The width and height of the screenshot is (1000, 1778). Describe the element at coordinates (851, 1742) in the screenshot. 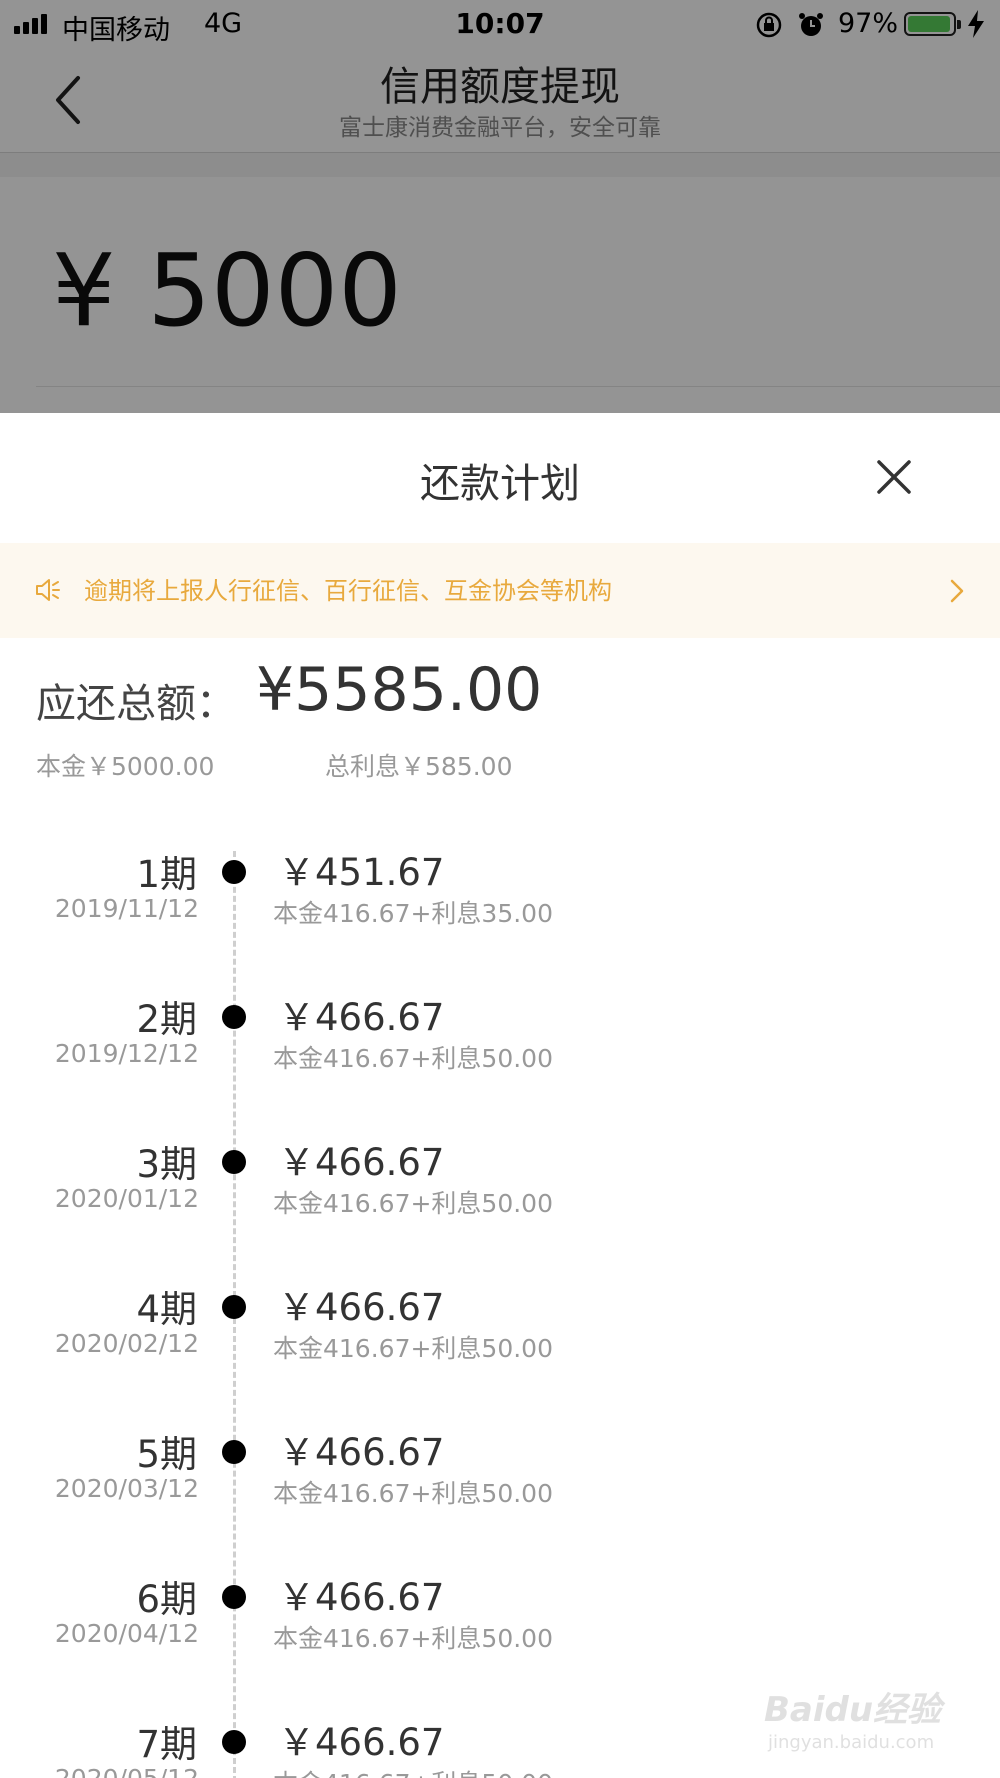

I see `watermark-url: jingyan.baidu.com` at that location.